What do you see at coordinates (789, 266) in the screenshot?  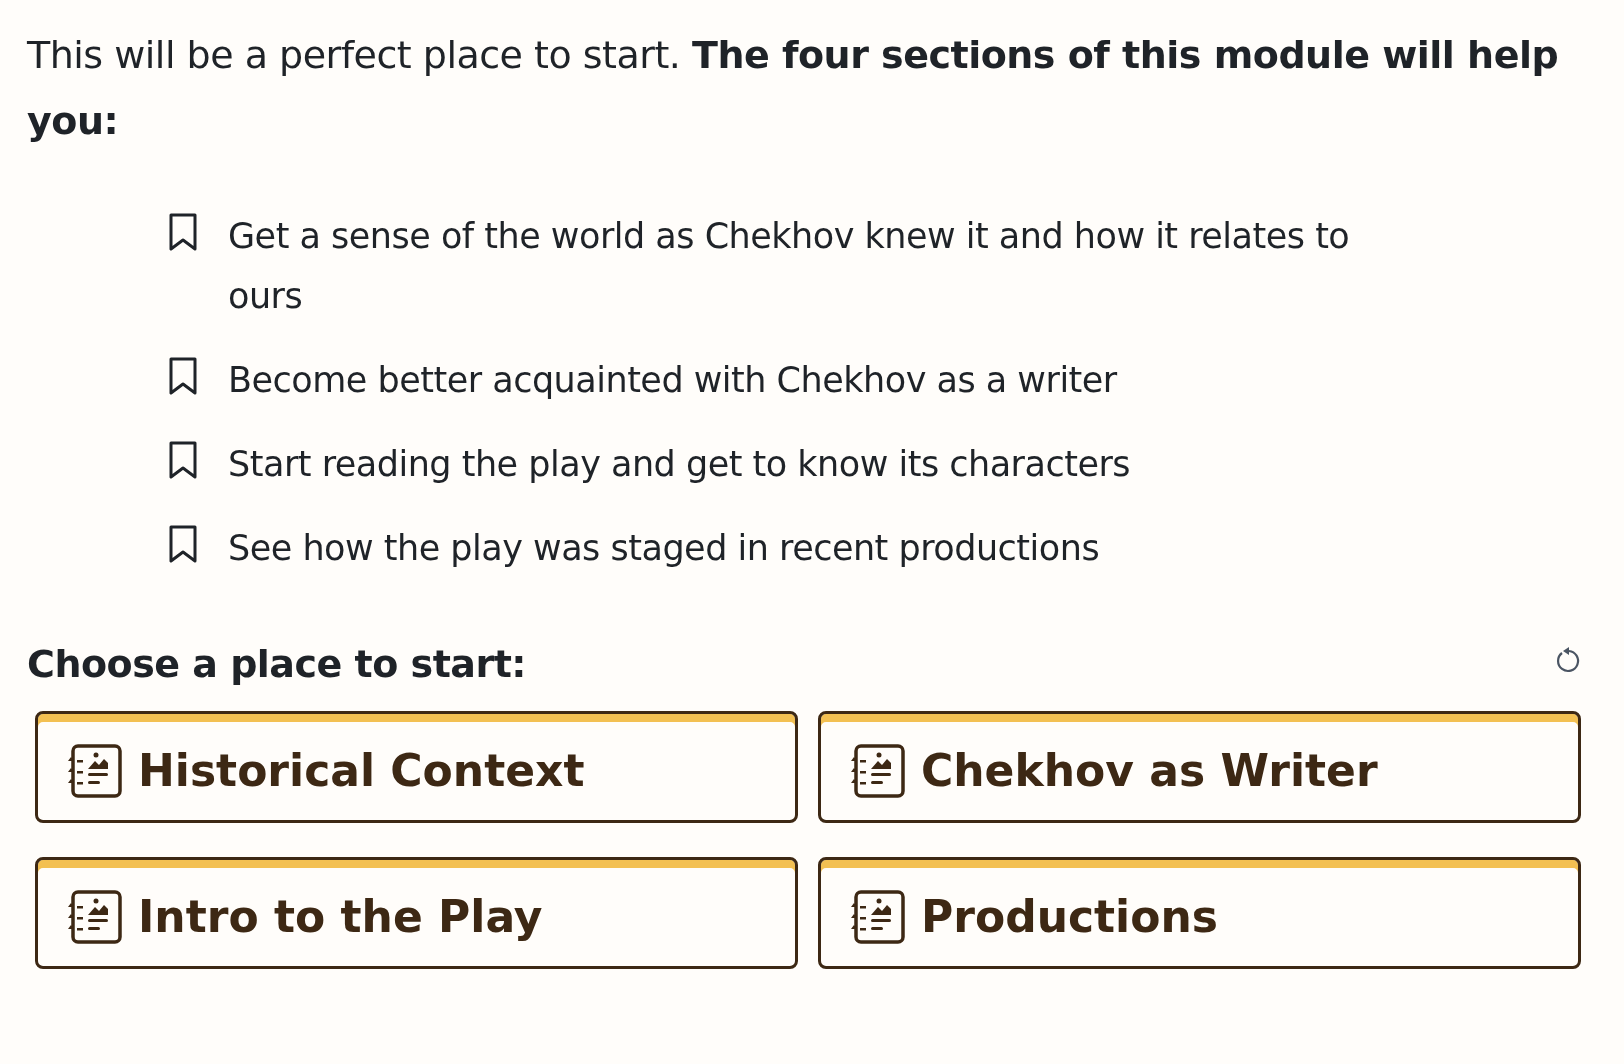 I see `goal-text: Get a sense of the world as Chekhov knew it and how it relates to ours` at bounding box center [789, 266].